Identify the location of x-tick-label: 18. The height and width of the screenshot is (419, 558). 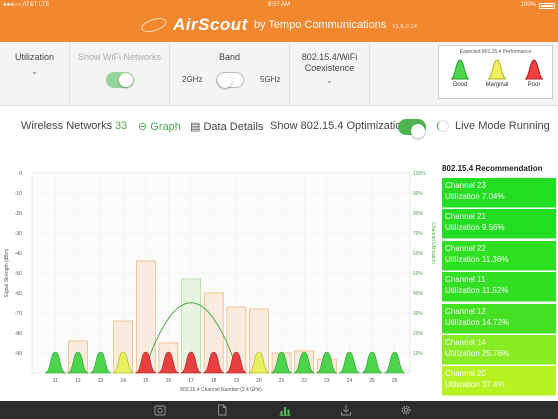
(214, 381).